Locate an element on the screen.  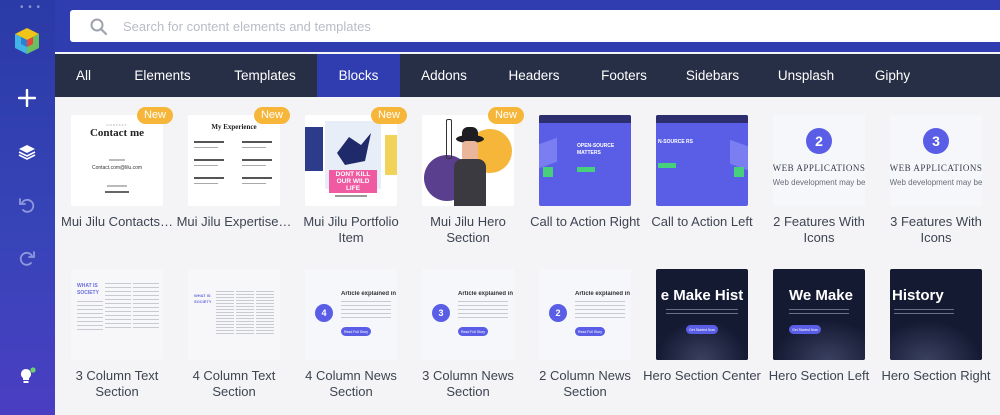
block-title: 3 Column Text Section is located at coordinates (117, 383).